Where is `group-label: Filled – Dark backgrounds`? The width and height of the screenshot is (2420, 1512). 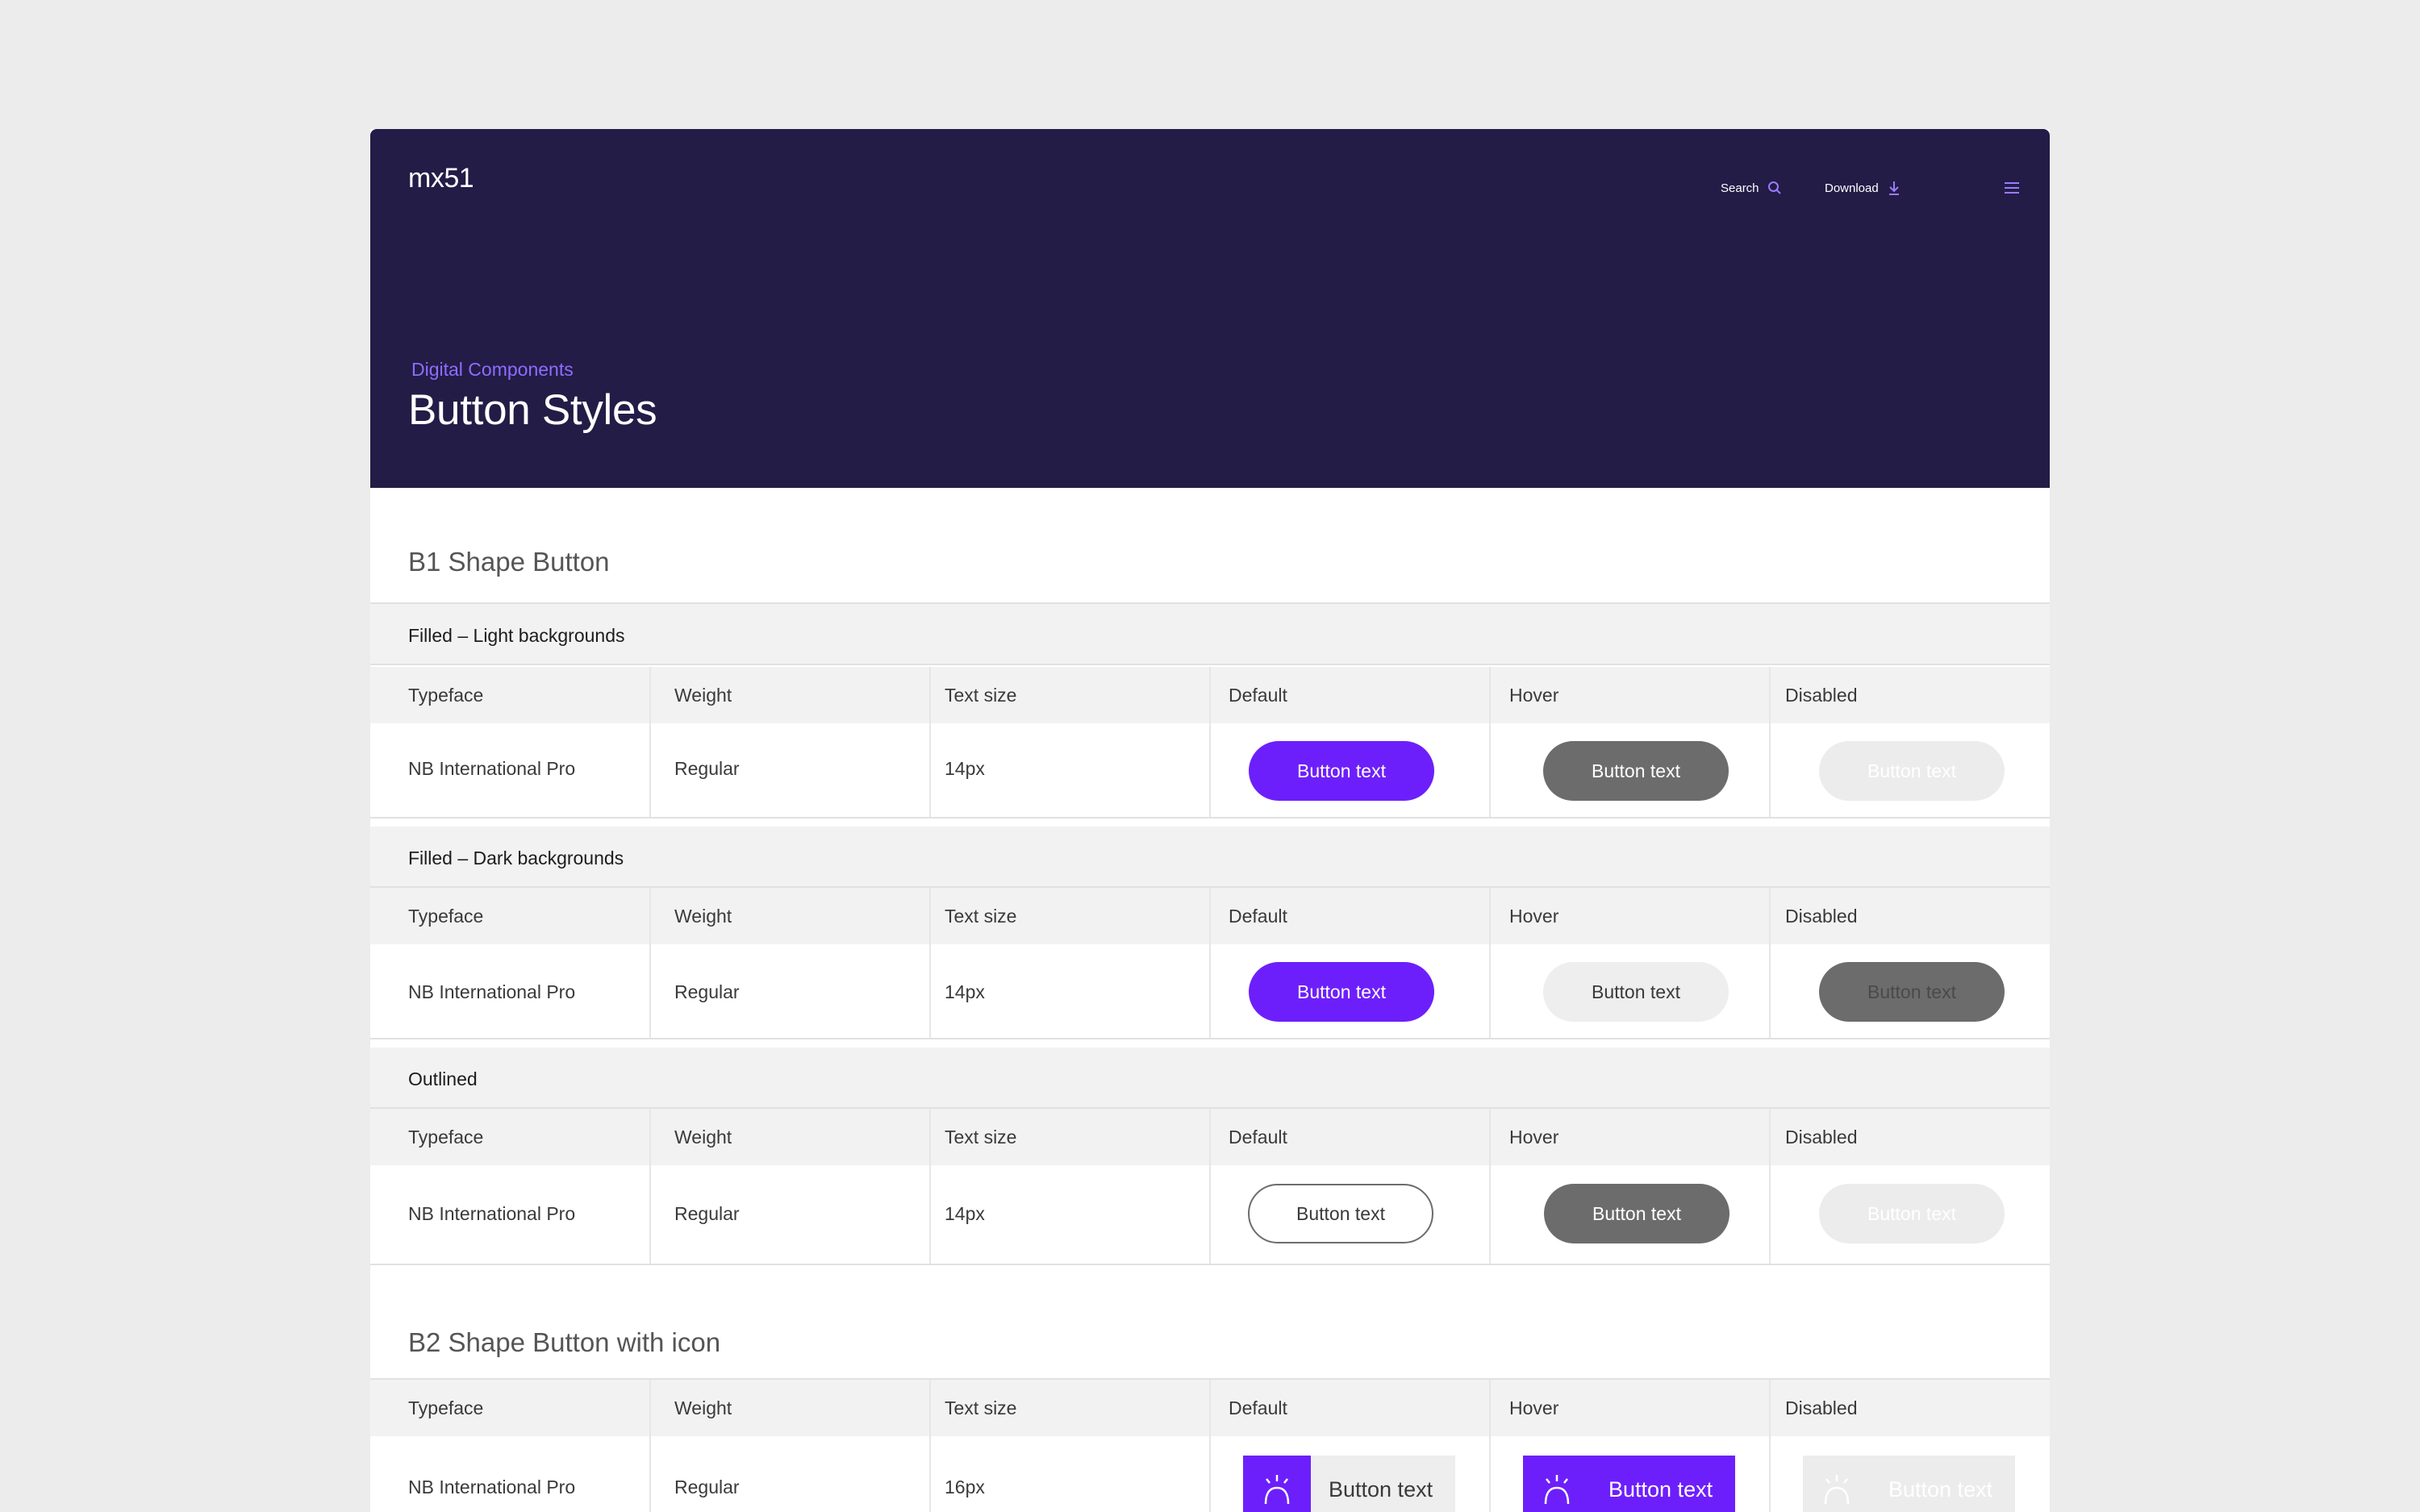
group-label: Filled – Dark backgrounds is located at coordinates (516, 858).